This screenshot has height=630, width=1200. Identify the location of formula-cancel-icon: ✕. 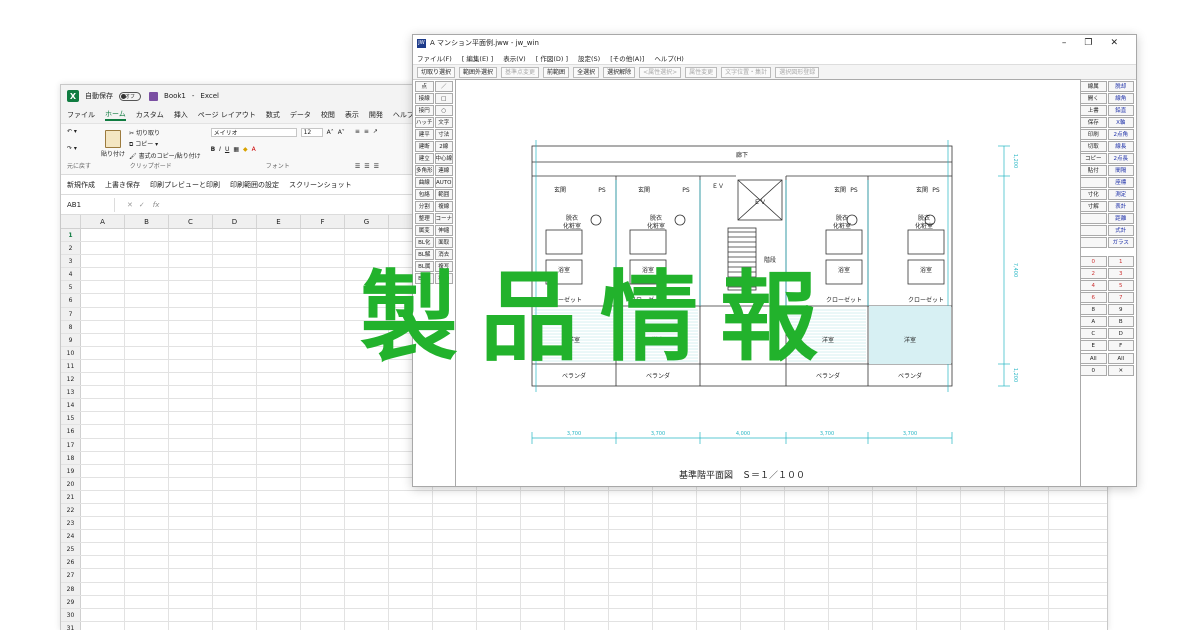
(130, 205).